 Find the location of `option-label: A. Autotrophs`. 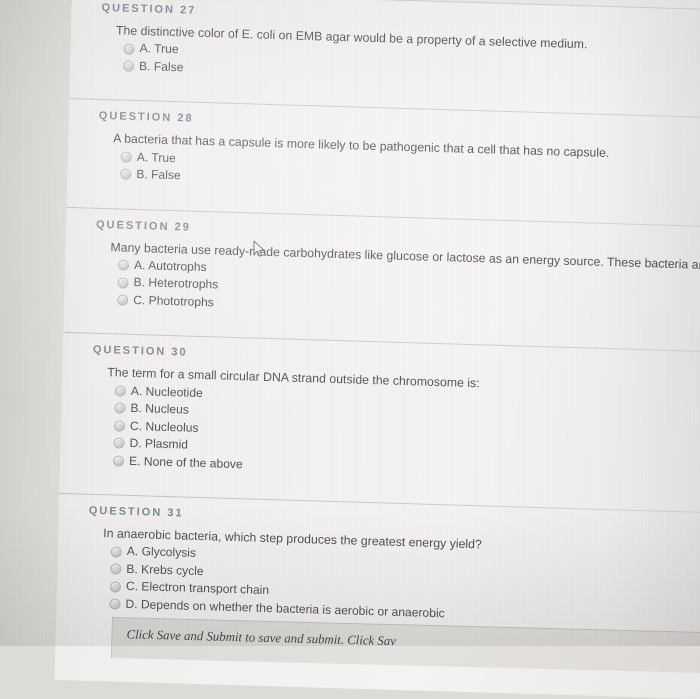

option-label: A. Autotrophs is located at coordinates (170, 266).